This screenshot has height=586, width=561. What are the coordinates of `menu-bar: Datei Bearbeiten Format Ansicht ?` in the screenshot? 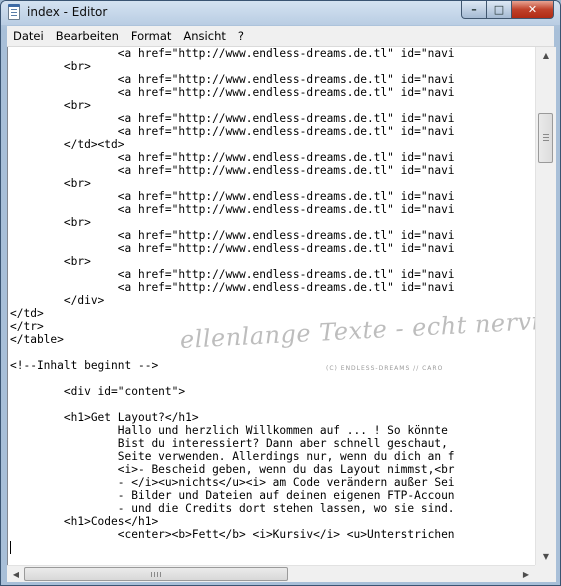 It's located at (280, 36).